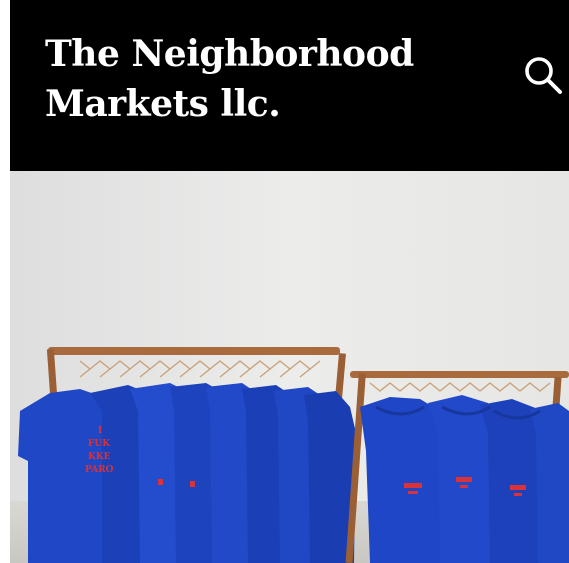  Describe the element at coordinates (99, 444) in the screenshot. I see `shirt-print-line-2: FUK` at that location.